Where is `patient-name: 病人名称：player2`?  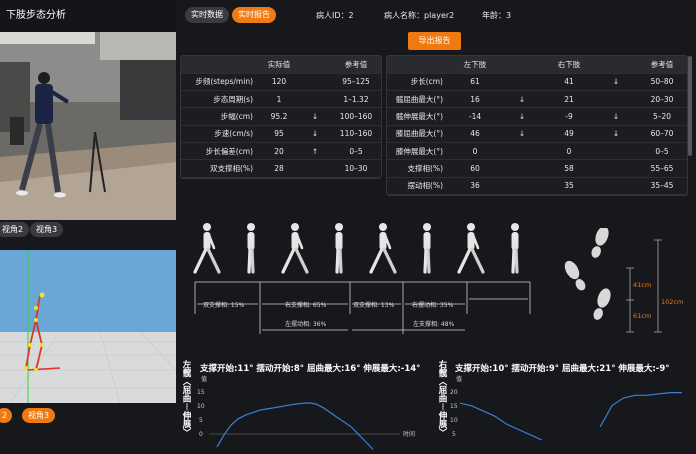
patient-name: 病人名称：player2 is located at coordinates (419, 15).